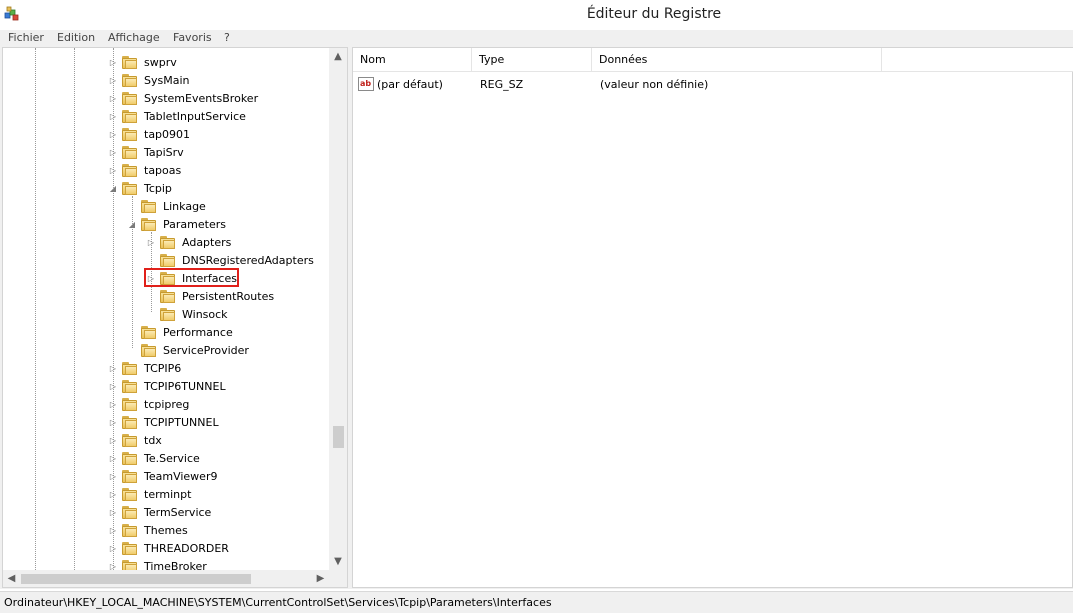 The height and width of the screenshot is (613, 1073). I want to click on tree-node: ▷ terminpt, so click(168, 495).